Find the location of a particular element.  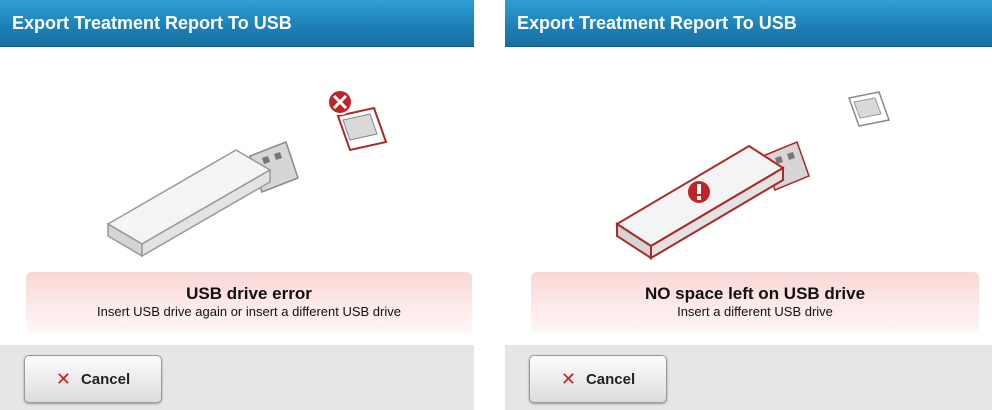

exclamation-icon is located at coordinates (699, 192).